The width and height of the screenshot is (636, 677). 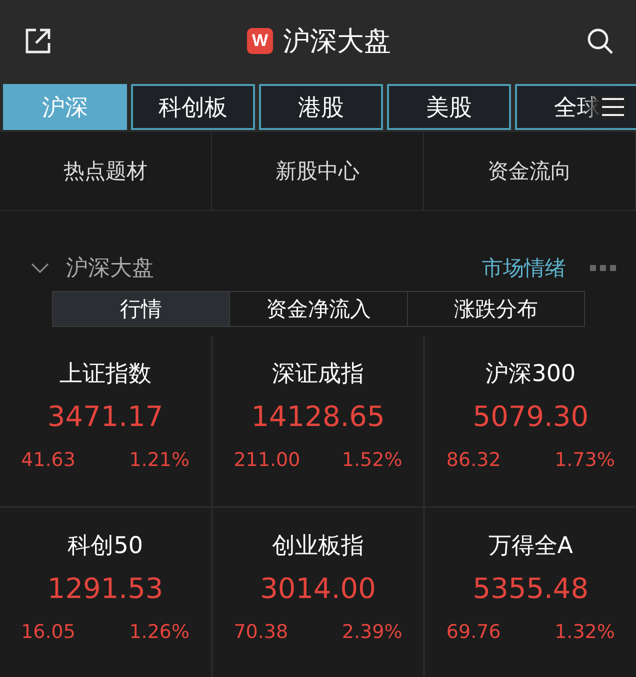 What do you see at coordinates (575, 107) in the screenshot?
I see `market-tab: 全球` at bounding box center [575, 107].